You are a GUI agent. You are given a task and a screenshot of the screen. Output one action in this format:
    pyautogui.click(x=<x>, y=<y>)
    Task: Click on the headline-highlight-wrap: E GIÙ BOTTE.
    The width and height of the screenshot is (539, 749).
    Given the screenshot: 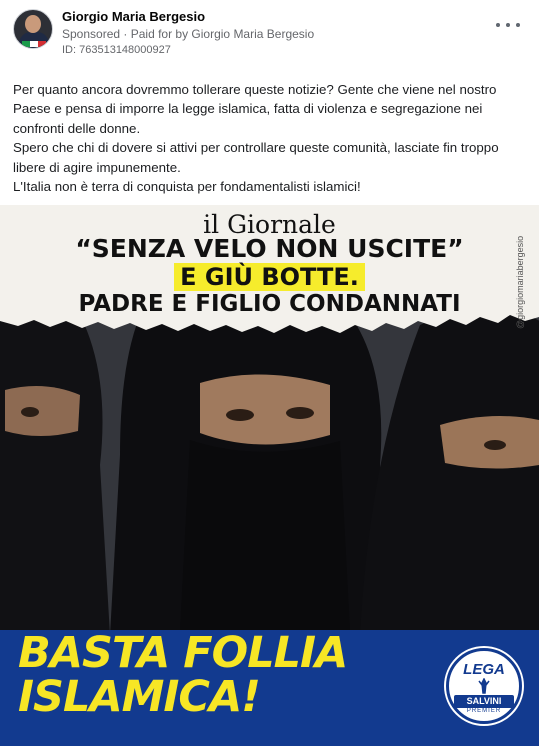 What is the action you would take?
    pyautogui.click(x=269, y=277)
    